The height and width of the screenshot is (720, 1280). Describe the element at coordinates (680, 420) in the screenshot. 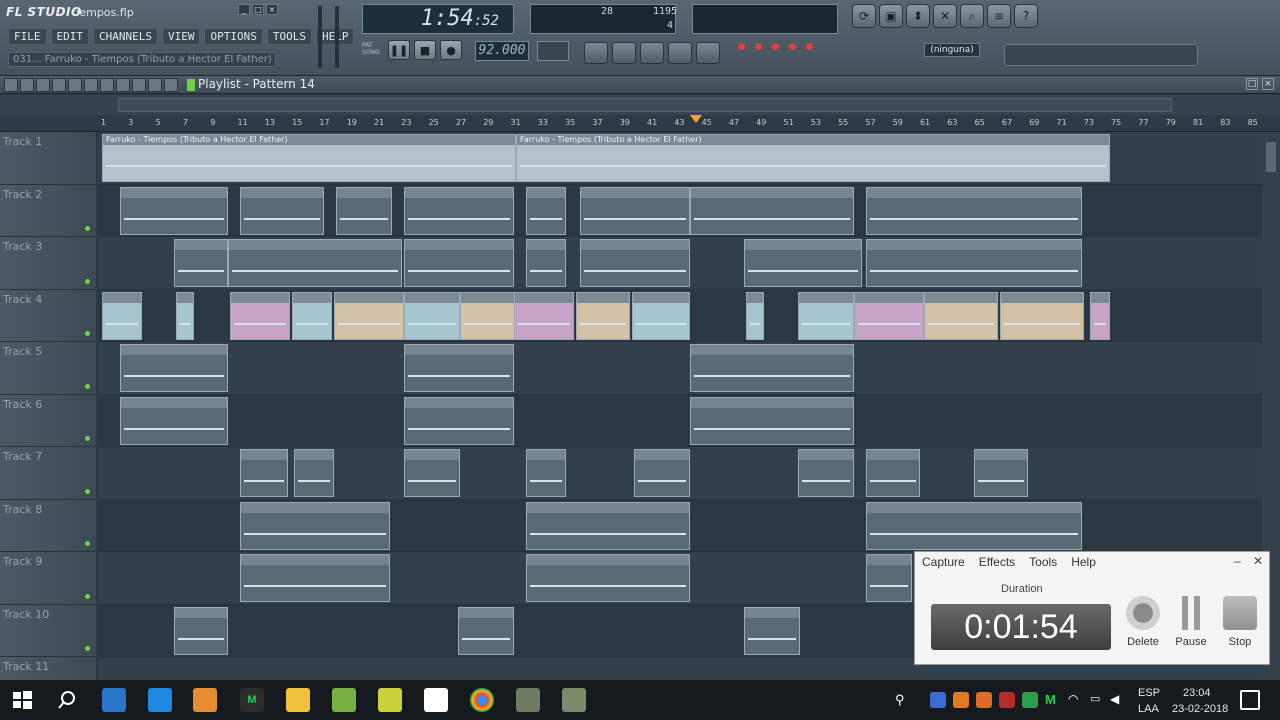

I see `track-lane` at that location.